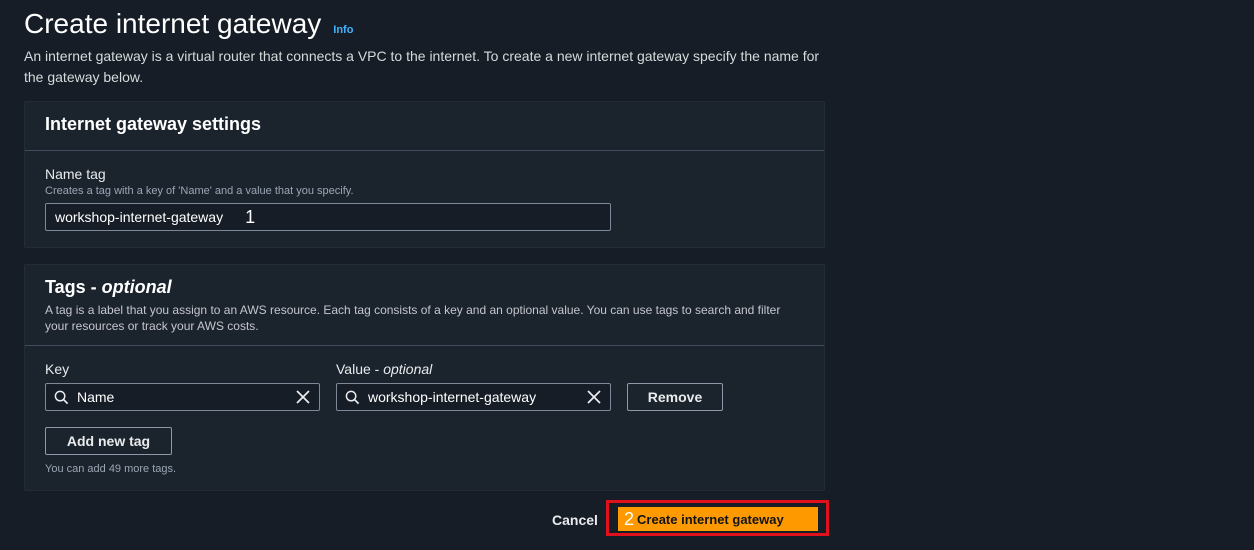 The image size is (1254, 550). I want to click on tags-title-optional: optional, so click(136, 287).